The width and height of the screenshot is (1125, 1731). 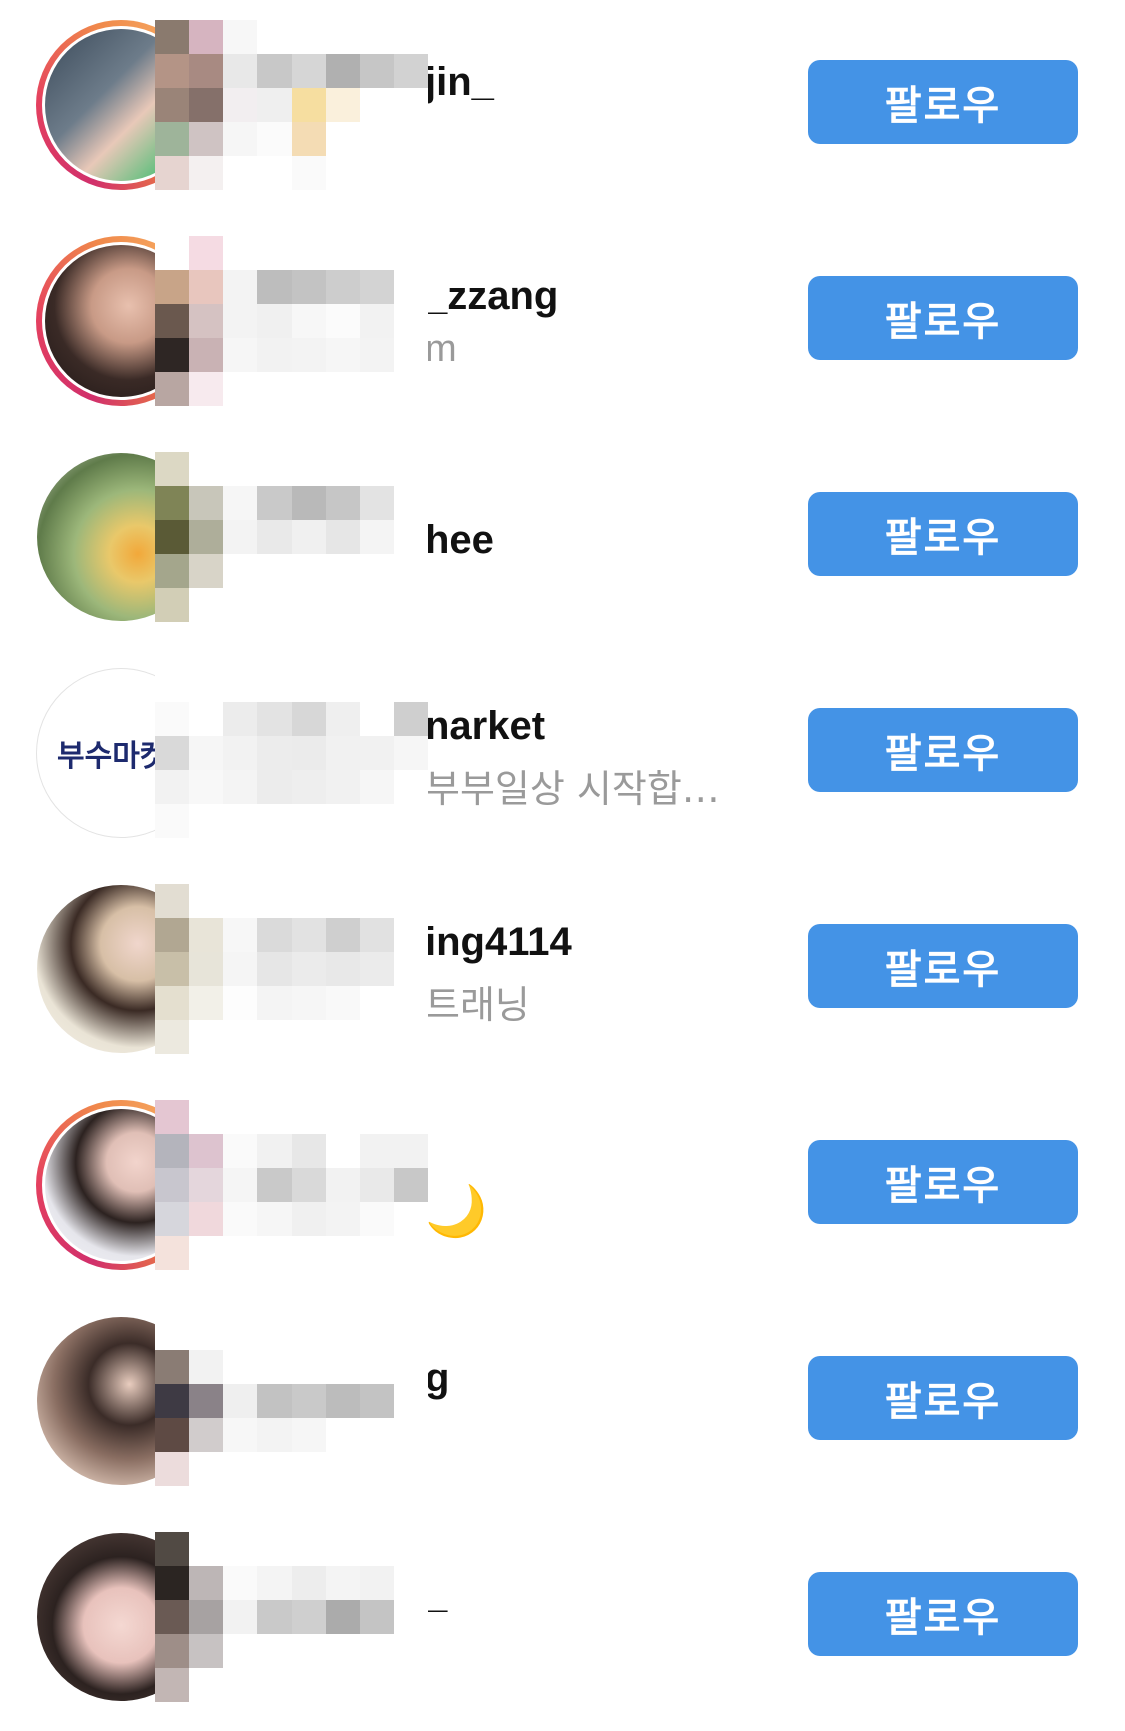 I want to click on list-item: g 팔로우, so click(x=562, y=1401).